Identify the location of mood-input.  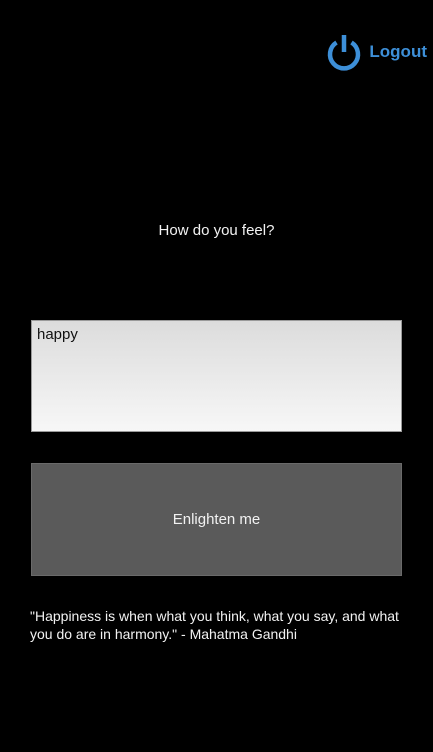
(216, 376).